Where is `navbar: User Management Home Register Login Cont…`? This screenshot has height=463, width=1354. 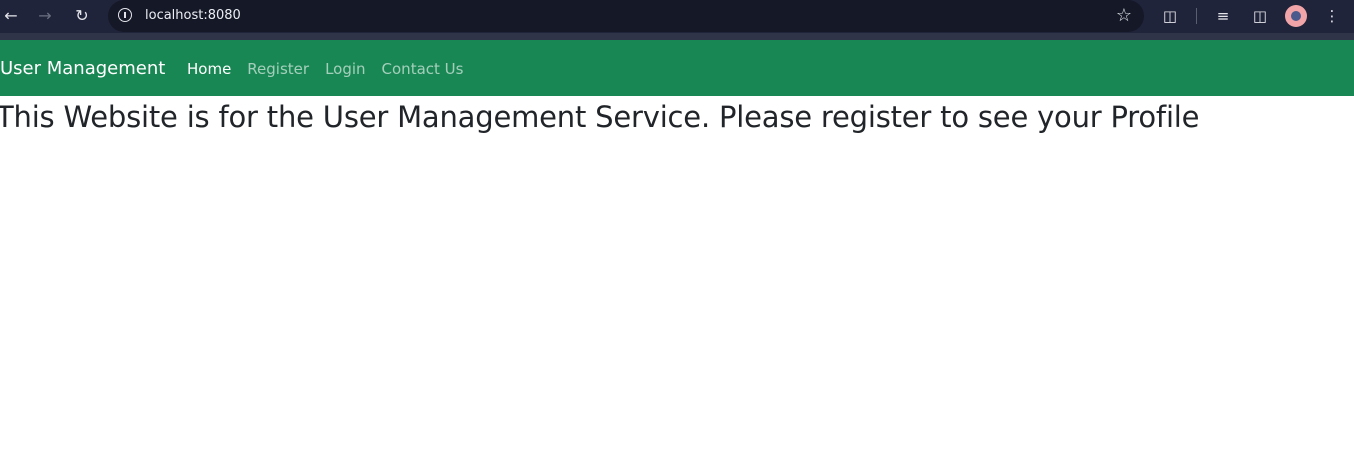
navbar: User Management Home Register Login Cont… is located at coordinates (677, 68).